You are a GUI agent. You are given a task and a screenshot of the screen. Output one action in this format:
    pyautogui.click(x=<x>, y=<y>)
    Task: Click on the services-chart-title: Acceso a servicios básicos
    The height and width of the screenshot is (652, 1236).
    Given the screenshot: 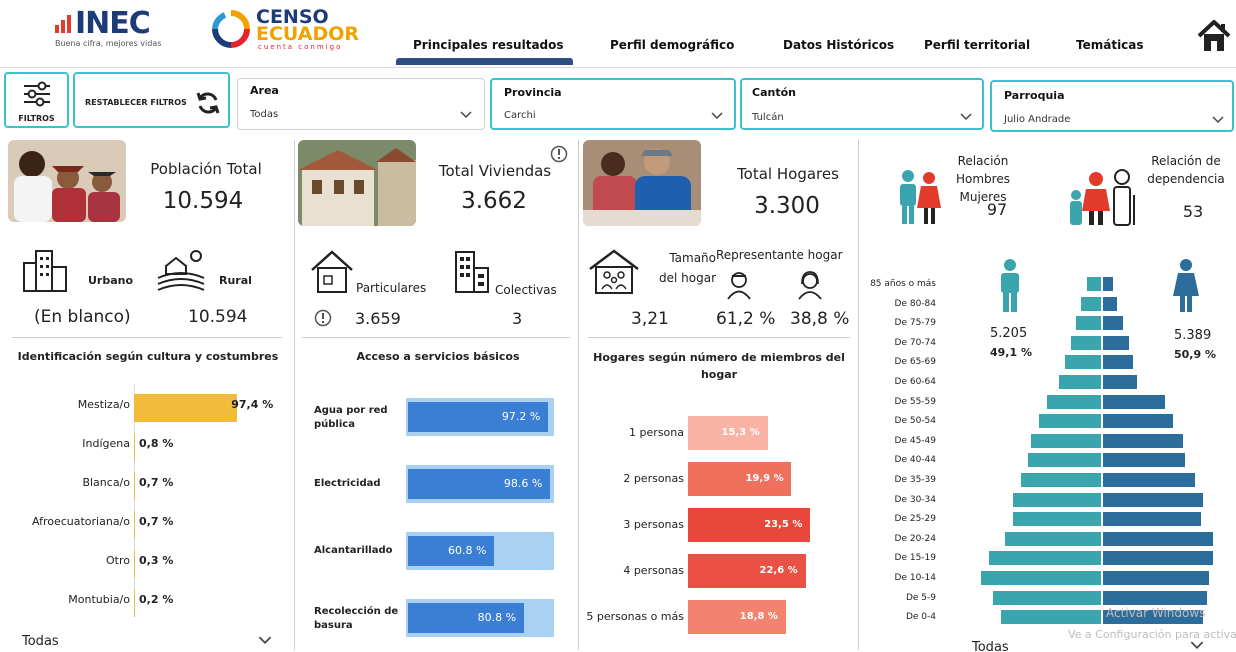 What is the action you would take?
    pyautogui.click(x=438, y=356)
    